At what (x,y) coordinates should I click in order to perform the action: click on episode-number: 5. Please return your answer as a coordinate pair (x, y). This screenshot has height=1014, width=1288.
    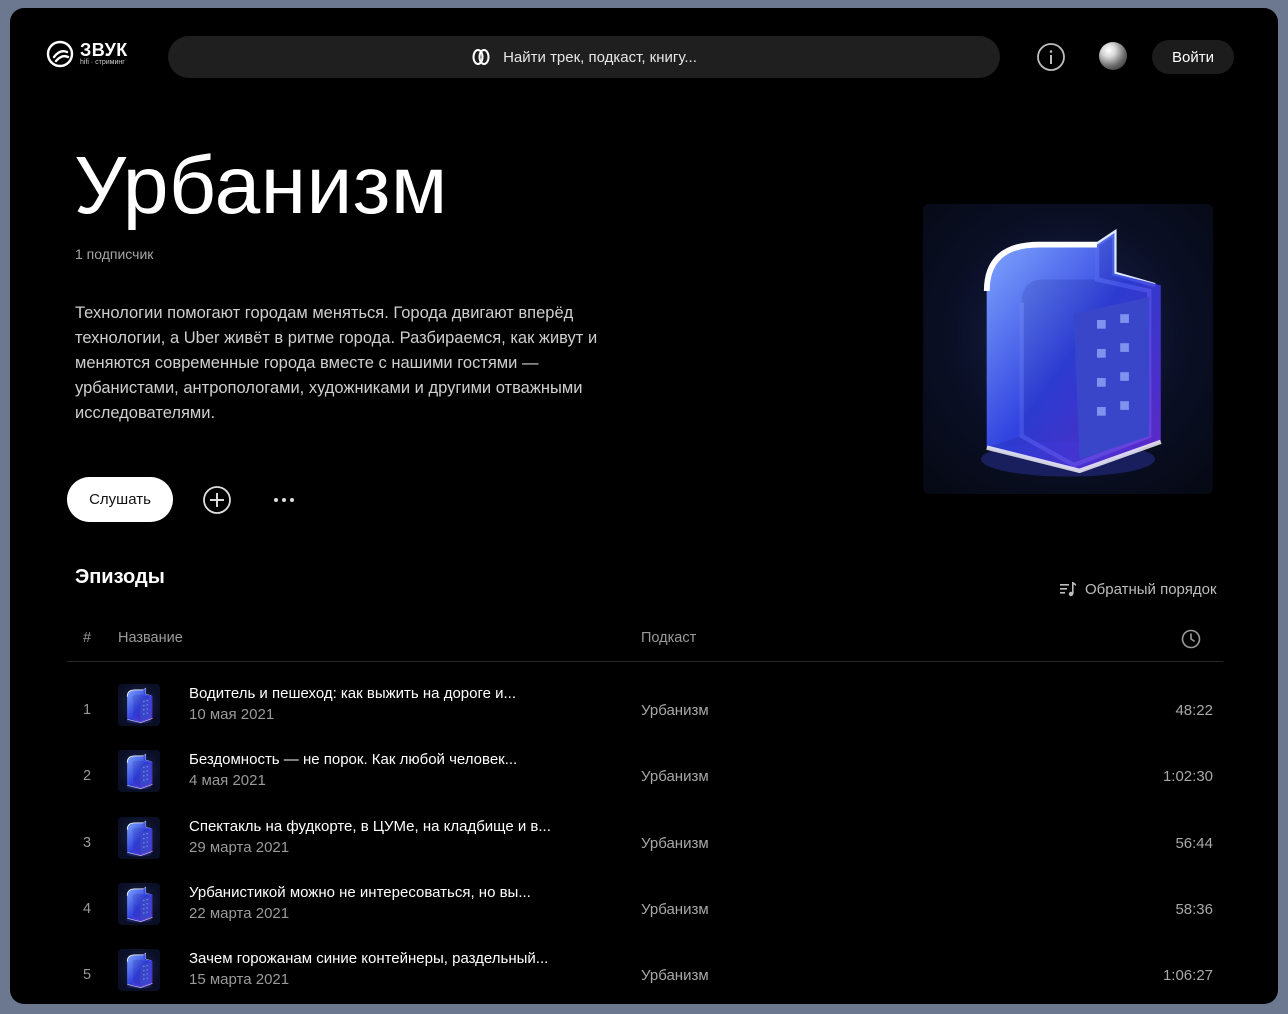
    Looking at the image, I should click on (87, 975).